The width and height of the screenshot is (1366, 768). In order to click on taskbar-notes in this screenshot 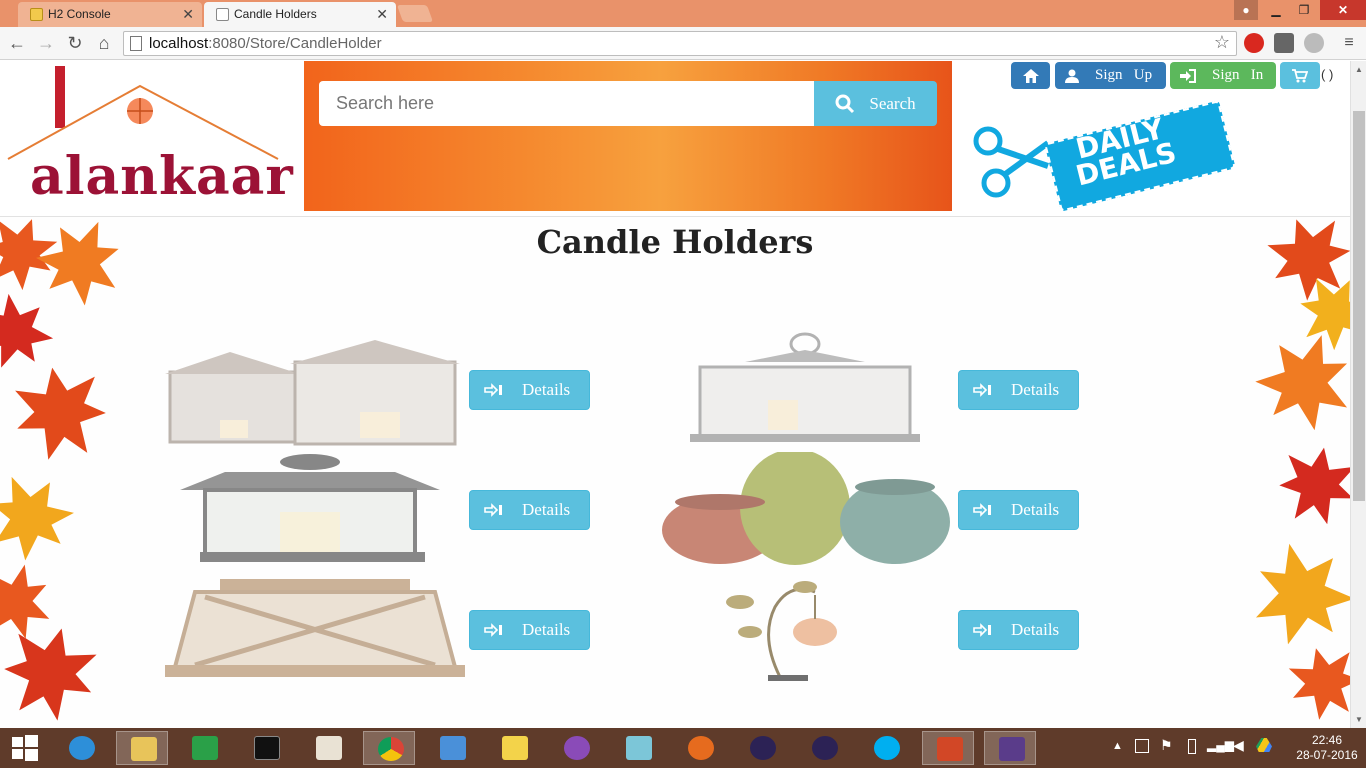, I will do `click(638, 748)`.